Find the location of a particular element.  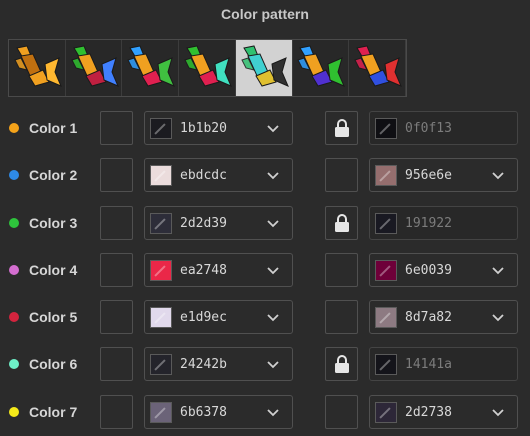

primary-color-select: 6b6378 is located at coordinates (218, 412).